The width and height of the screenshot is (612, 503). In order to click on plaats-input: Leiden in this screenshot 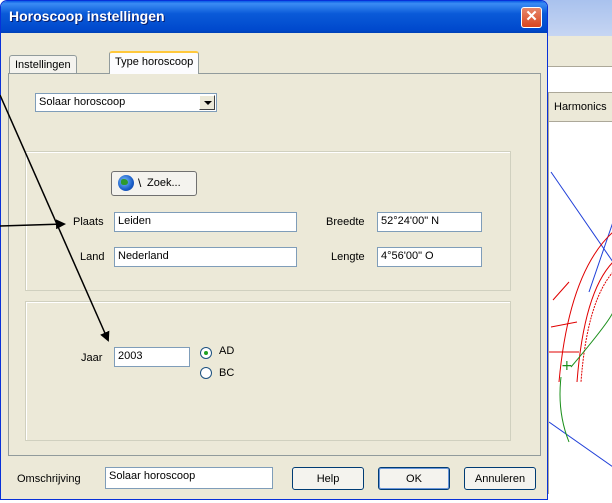, I will do `click(205, 222)`.